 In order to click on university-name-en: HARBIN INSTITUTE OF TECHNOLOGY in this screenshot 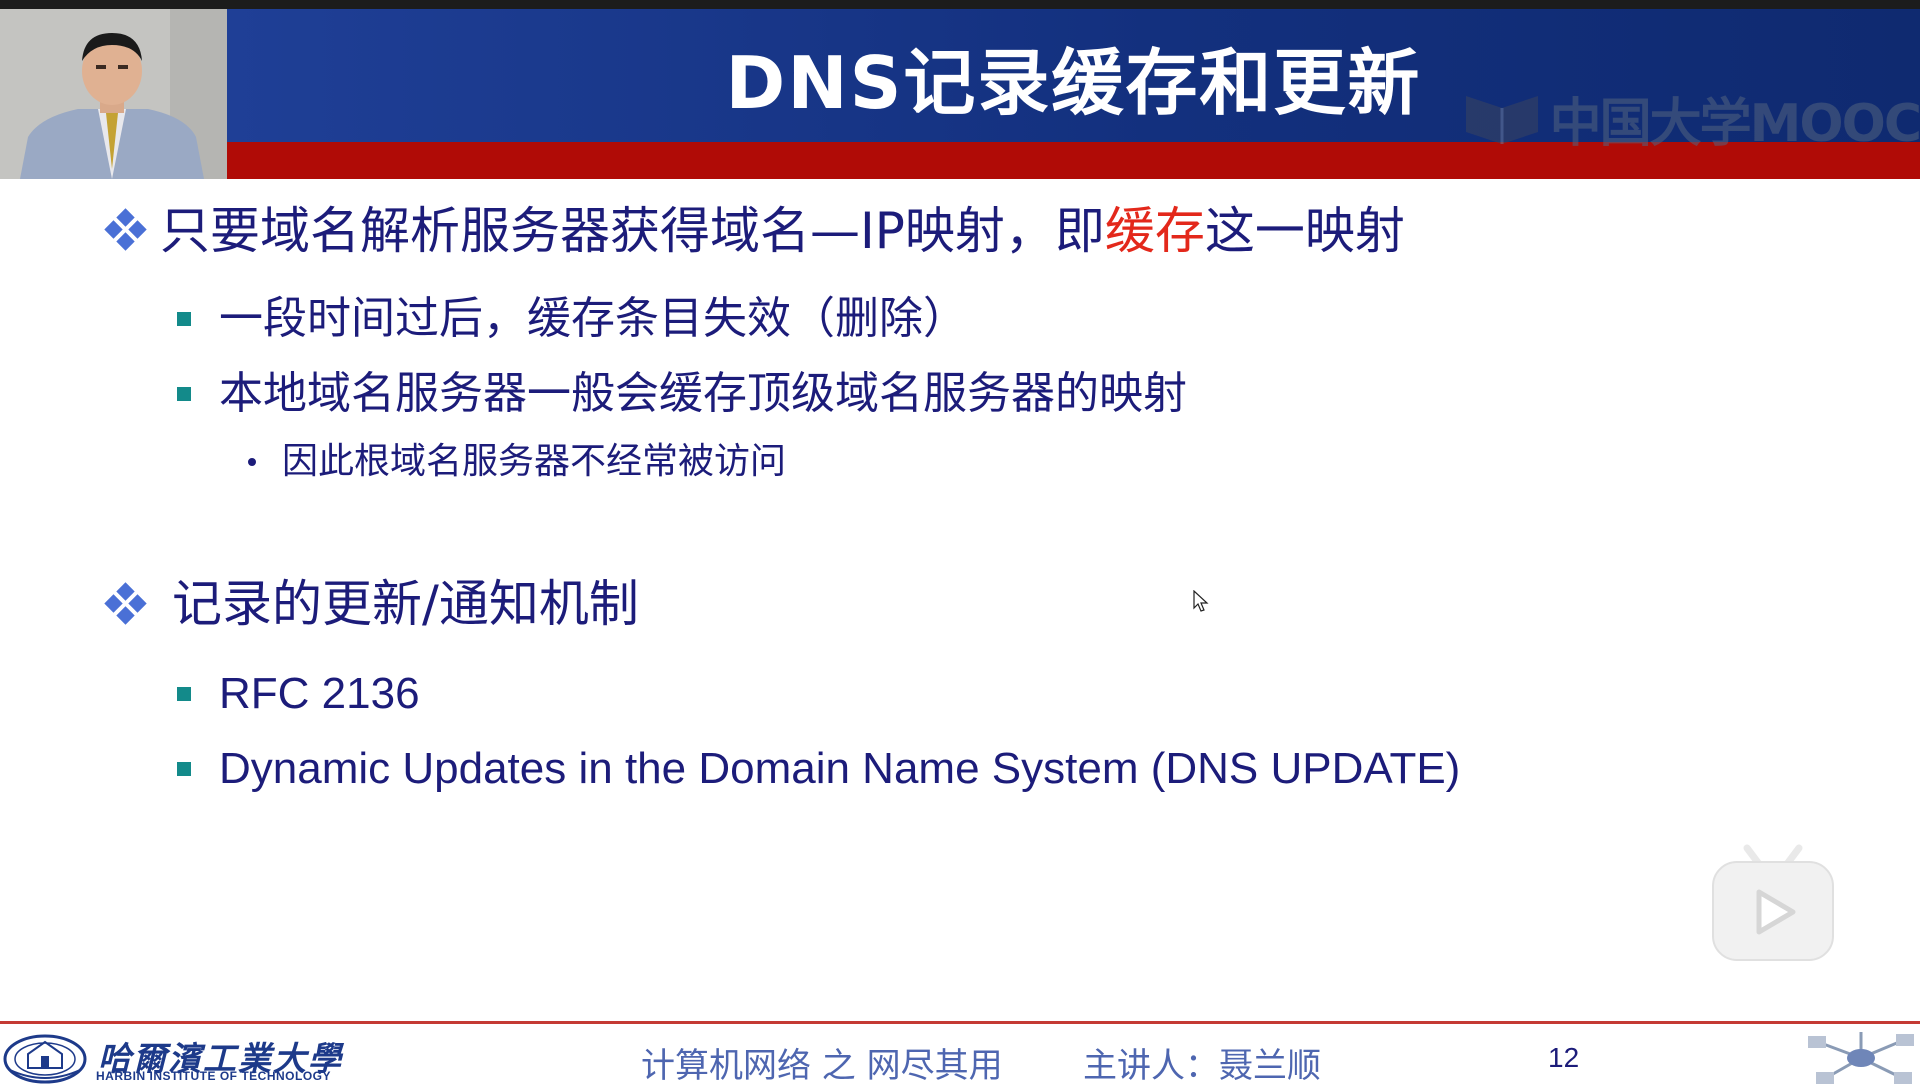, I will do `click(213, 1076)`.